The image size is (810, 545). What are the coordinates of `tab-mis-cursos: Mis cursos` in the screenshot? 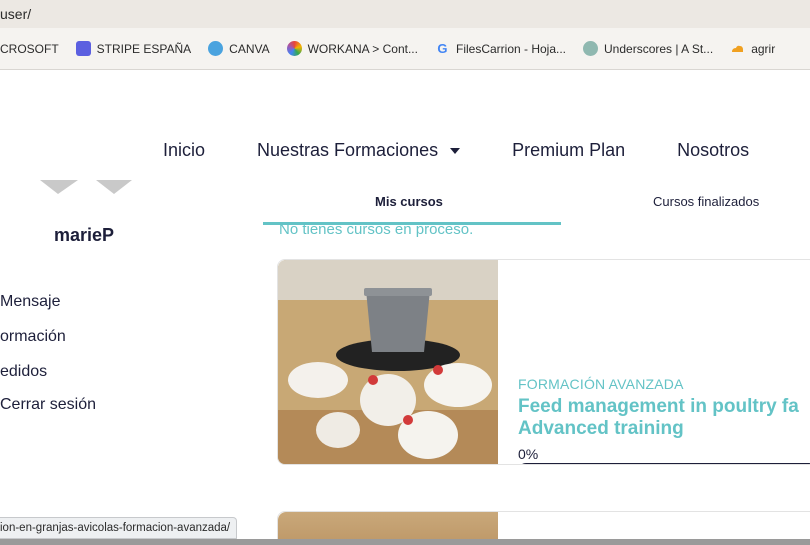 It's located at (409, 201).